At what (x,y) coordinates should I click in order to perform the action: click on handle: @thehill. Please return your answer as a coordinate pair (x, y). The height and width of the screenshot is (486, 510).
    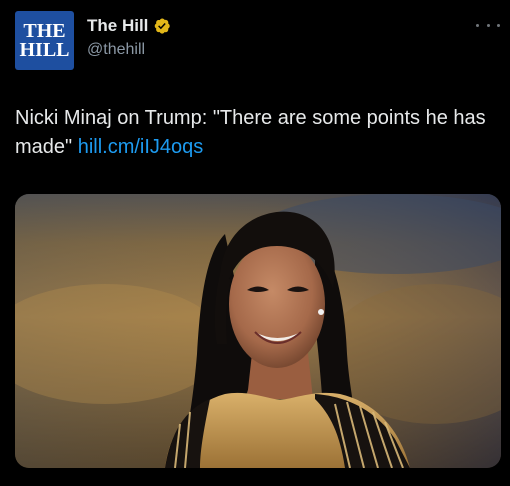
    Looking at the image, I should click on (116, 50).